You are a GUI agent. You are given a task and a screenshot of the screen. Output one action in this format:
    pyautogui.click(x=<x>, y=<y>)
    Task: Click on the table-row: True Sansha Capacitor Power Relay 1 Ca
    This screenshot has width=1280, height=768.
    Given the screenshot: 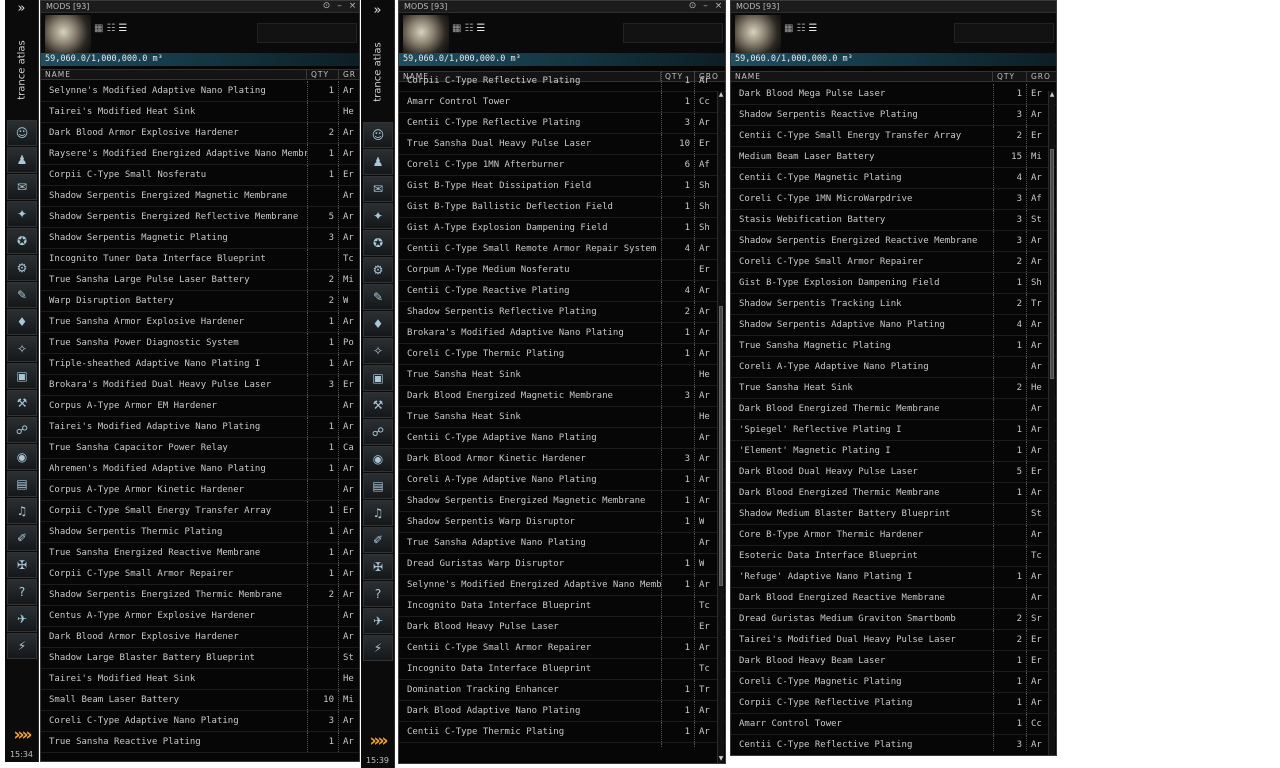 What is the action you would take?
    pyautogui.click(x=200, y=448)
    